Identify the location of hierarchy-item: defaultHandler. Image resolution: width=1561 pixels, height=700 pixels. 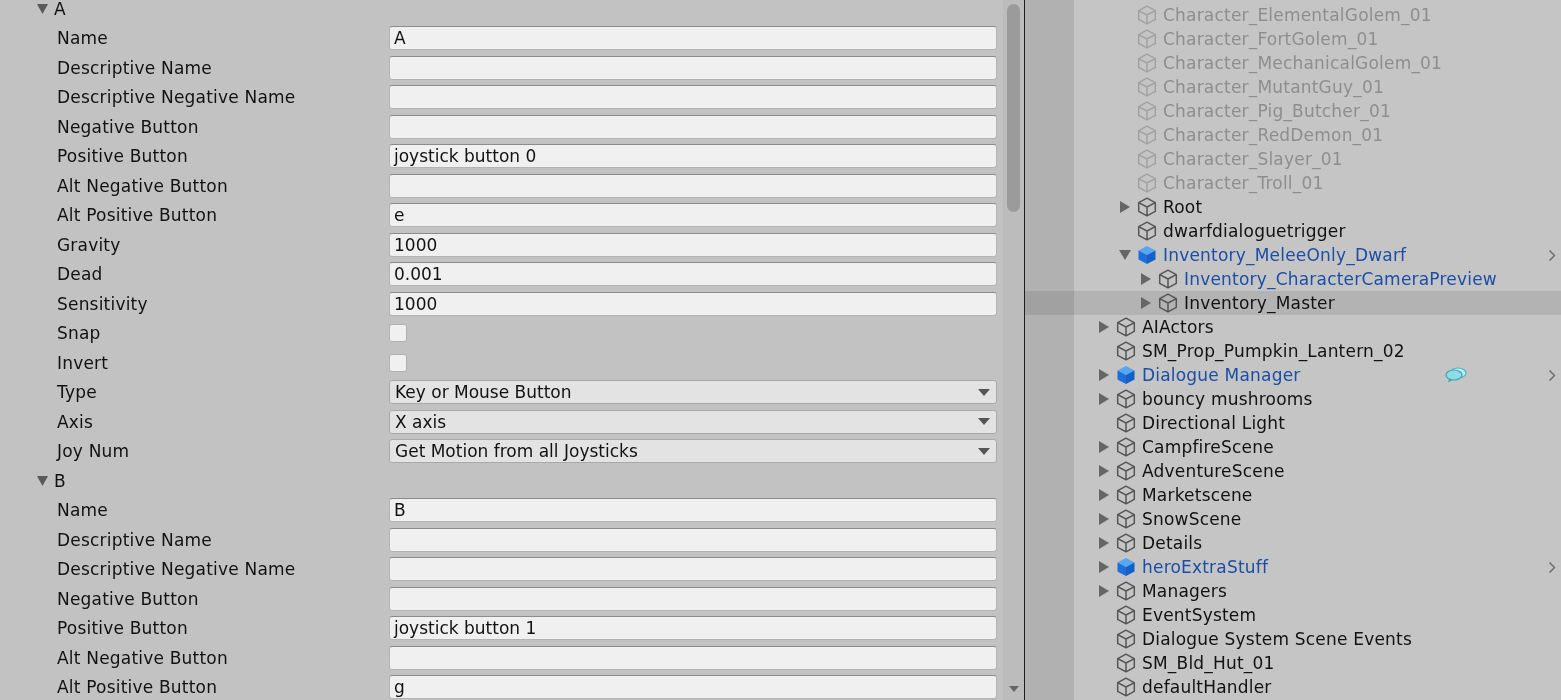
(1293, 687).